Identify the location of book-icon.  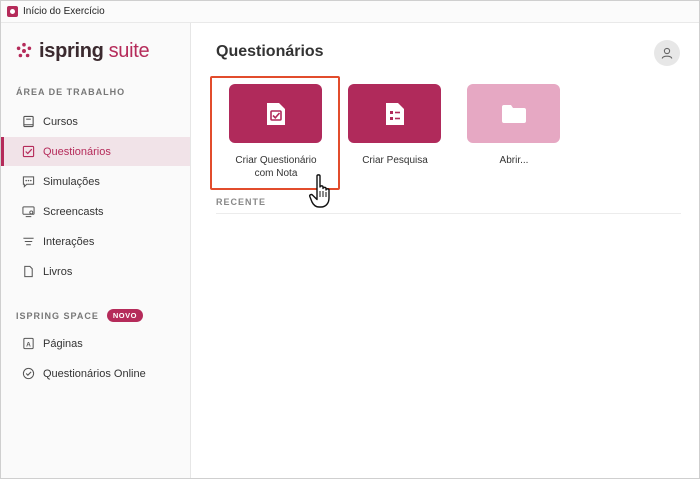
(28, 122).